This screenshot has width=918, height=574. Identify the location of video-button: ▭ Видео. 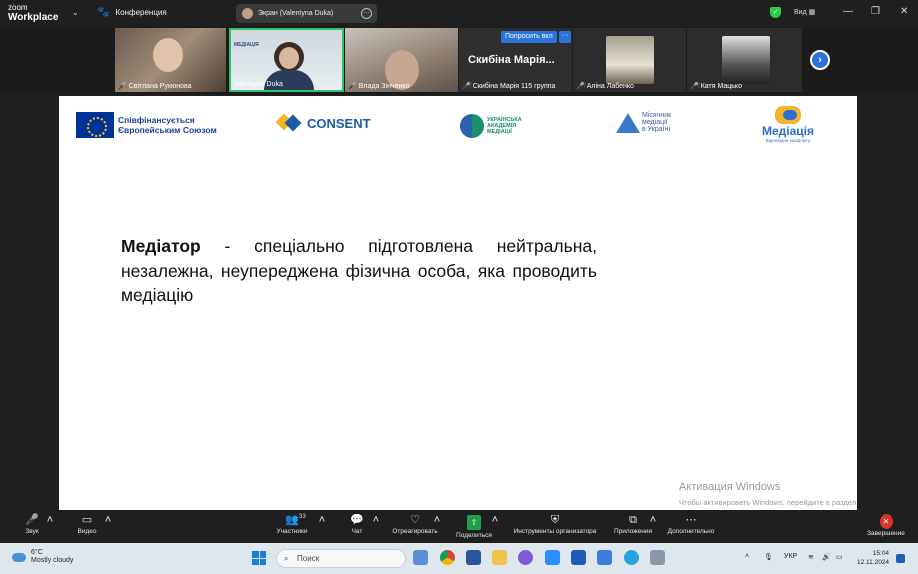
(87, 524).